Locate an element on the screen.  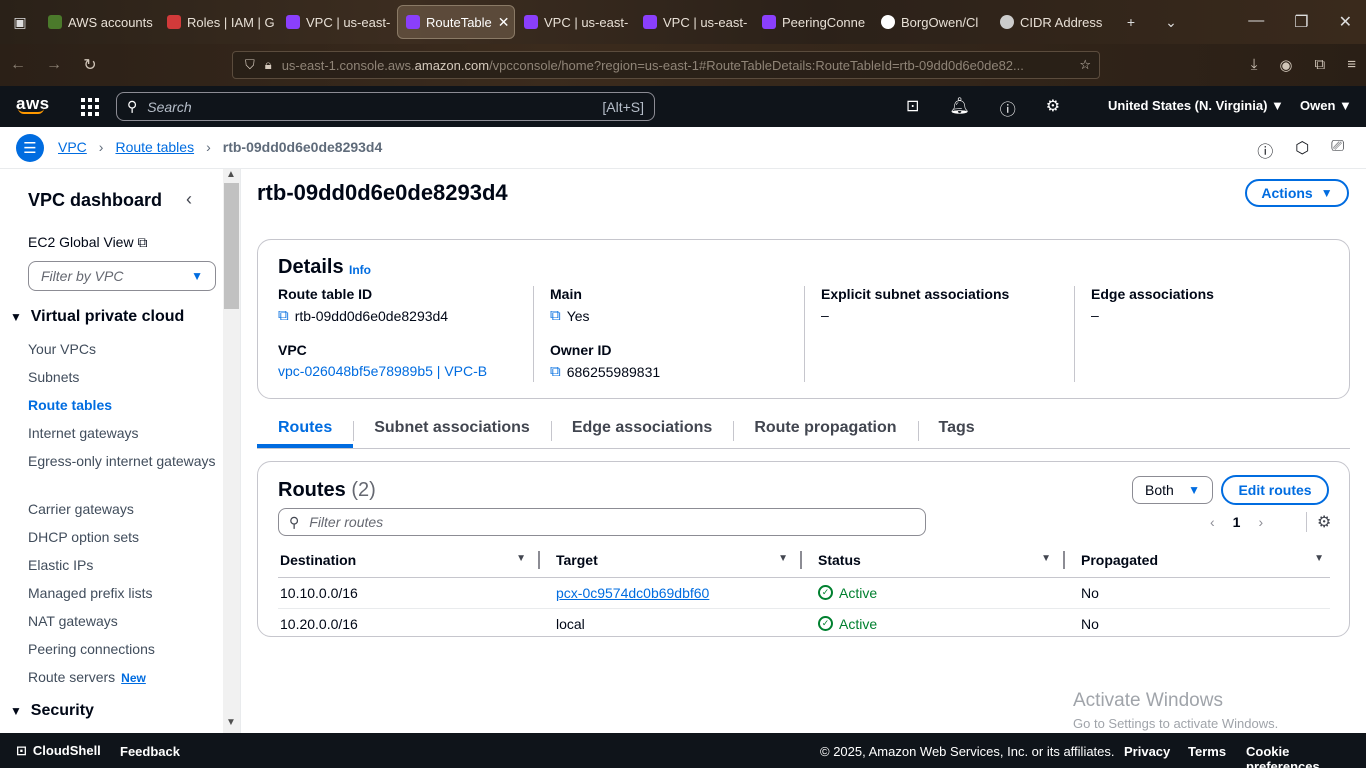
hexagon-icon: ⬡ is located at coordinates (1302, 150).